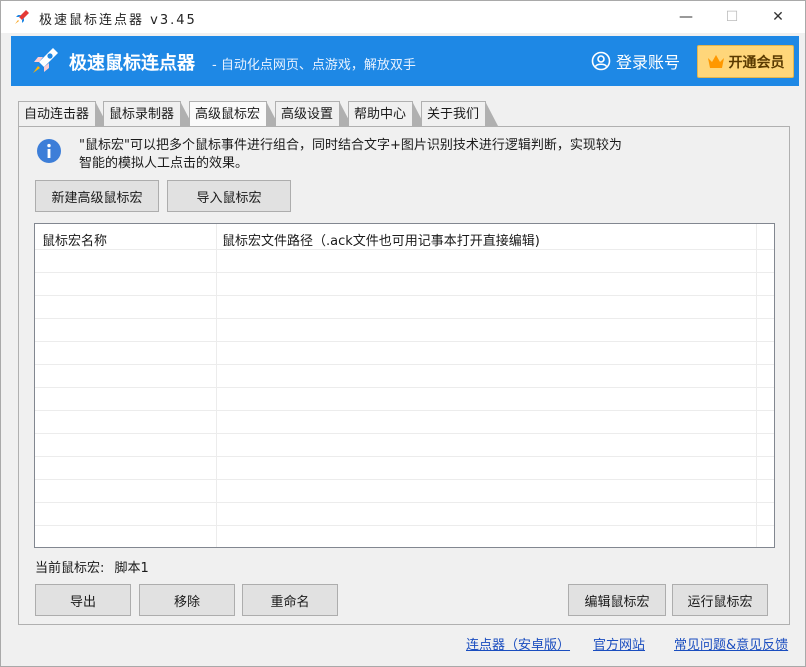  What do you see at coordinates (403, 17) in the screenshot?
I see `title-bar: 极速鼠标连点器 v3.45 — ☐ ✕` at bounding box center [403, 17].